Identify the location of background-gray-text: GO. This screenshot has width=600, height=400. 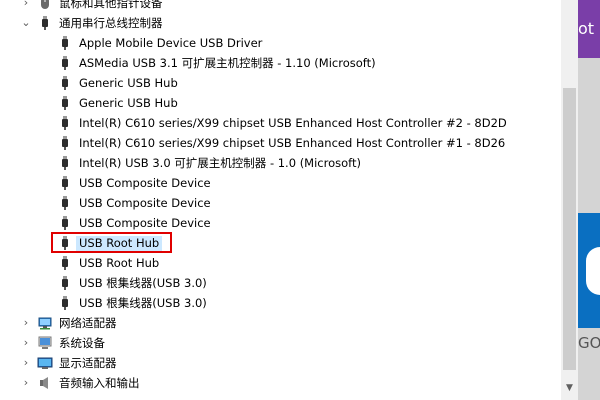
(589, 343).